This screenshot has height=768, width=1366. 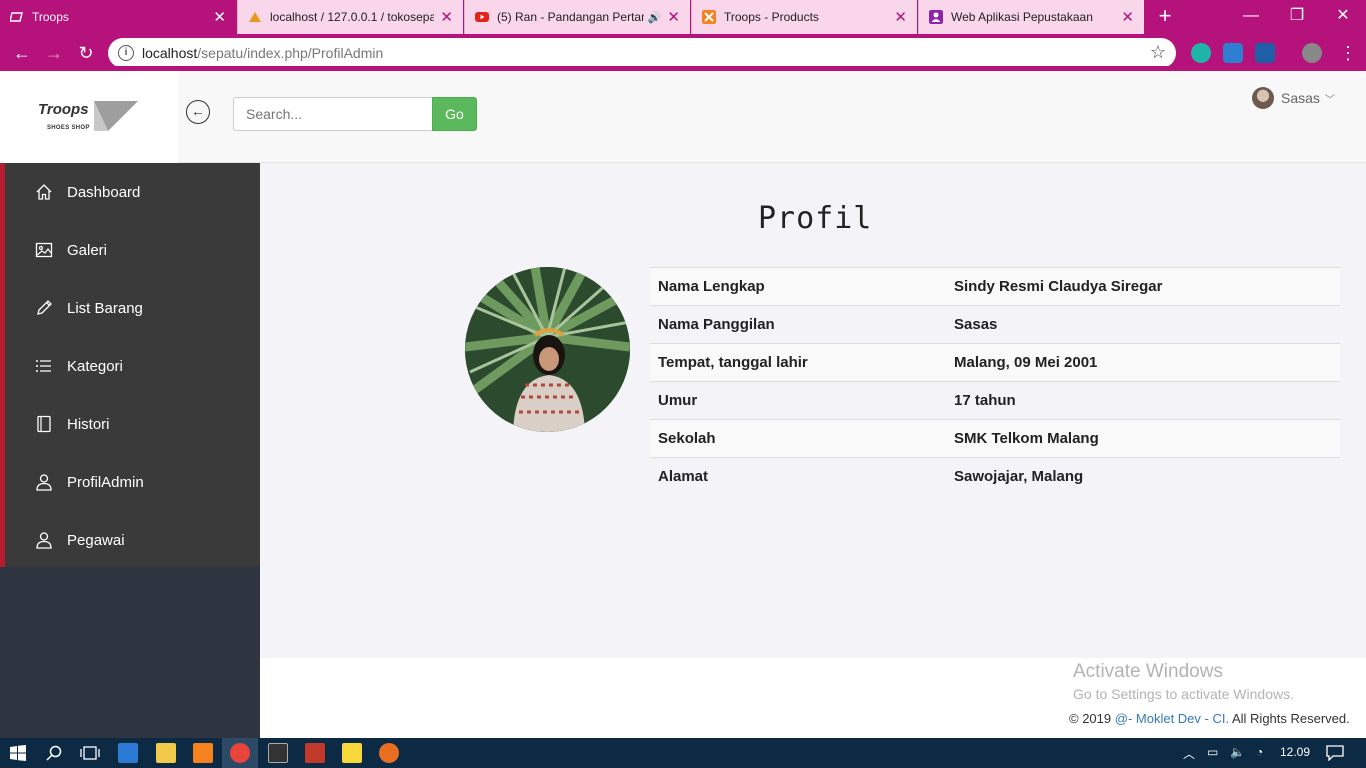 I want to click on sidebar-item-profiladmin: ProfilAdmin, so click(x=132, y=482).